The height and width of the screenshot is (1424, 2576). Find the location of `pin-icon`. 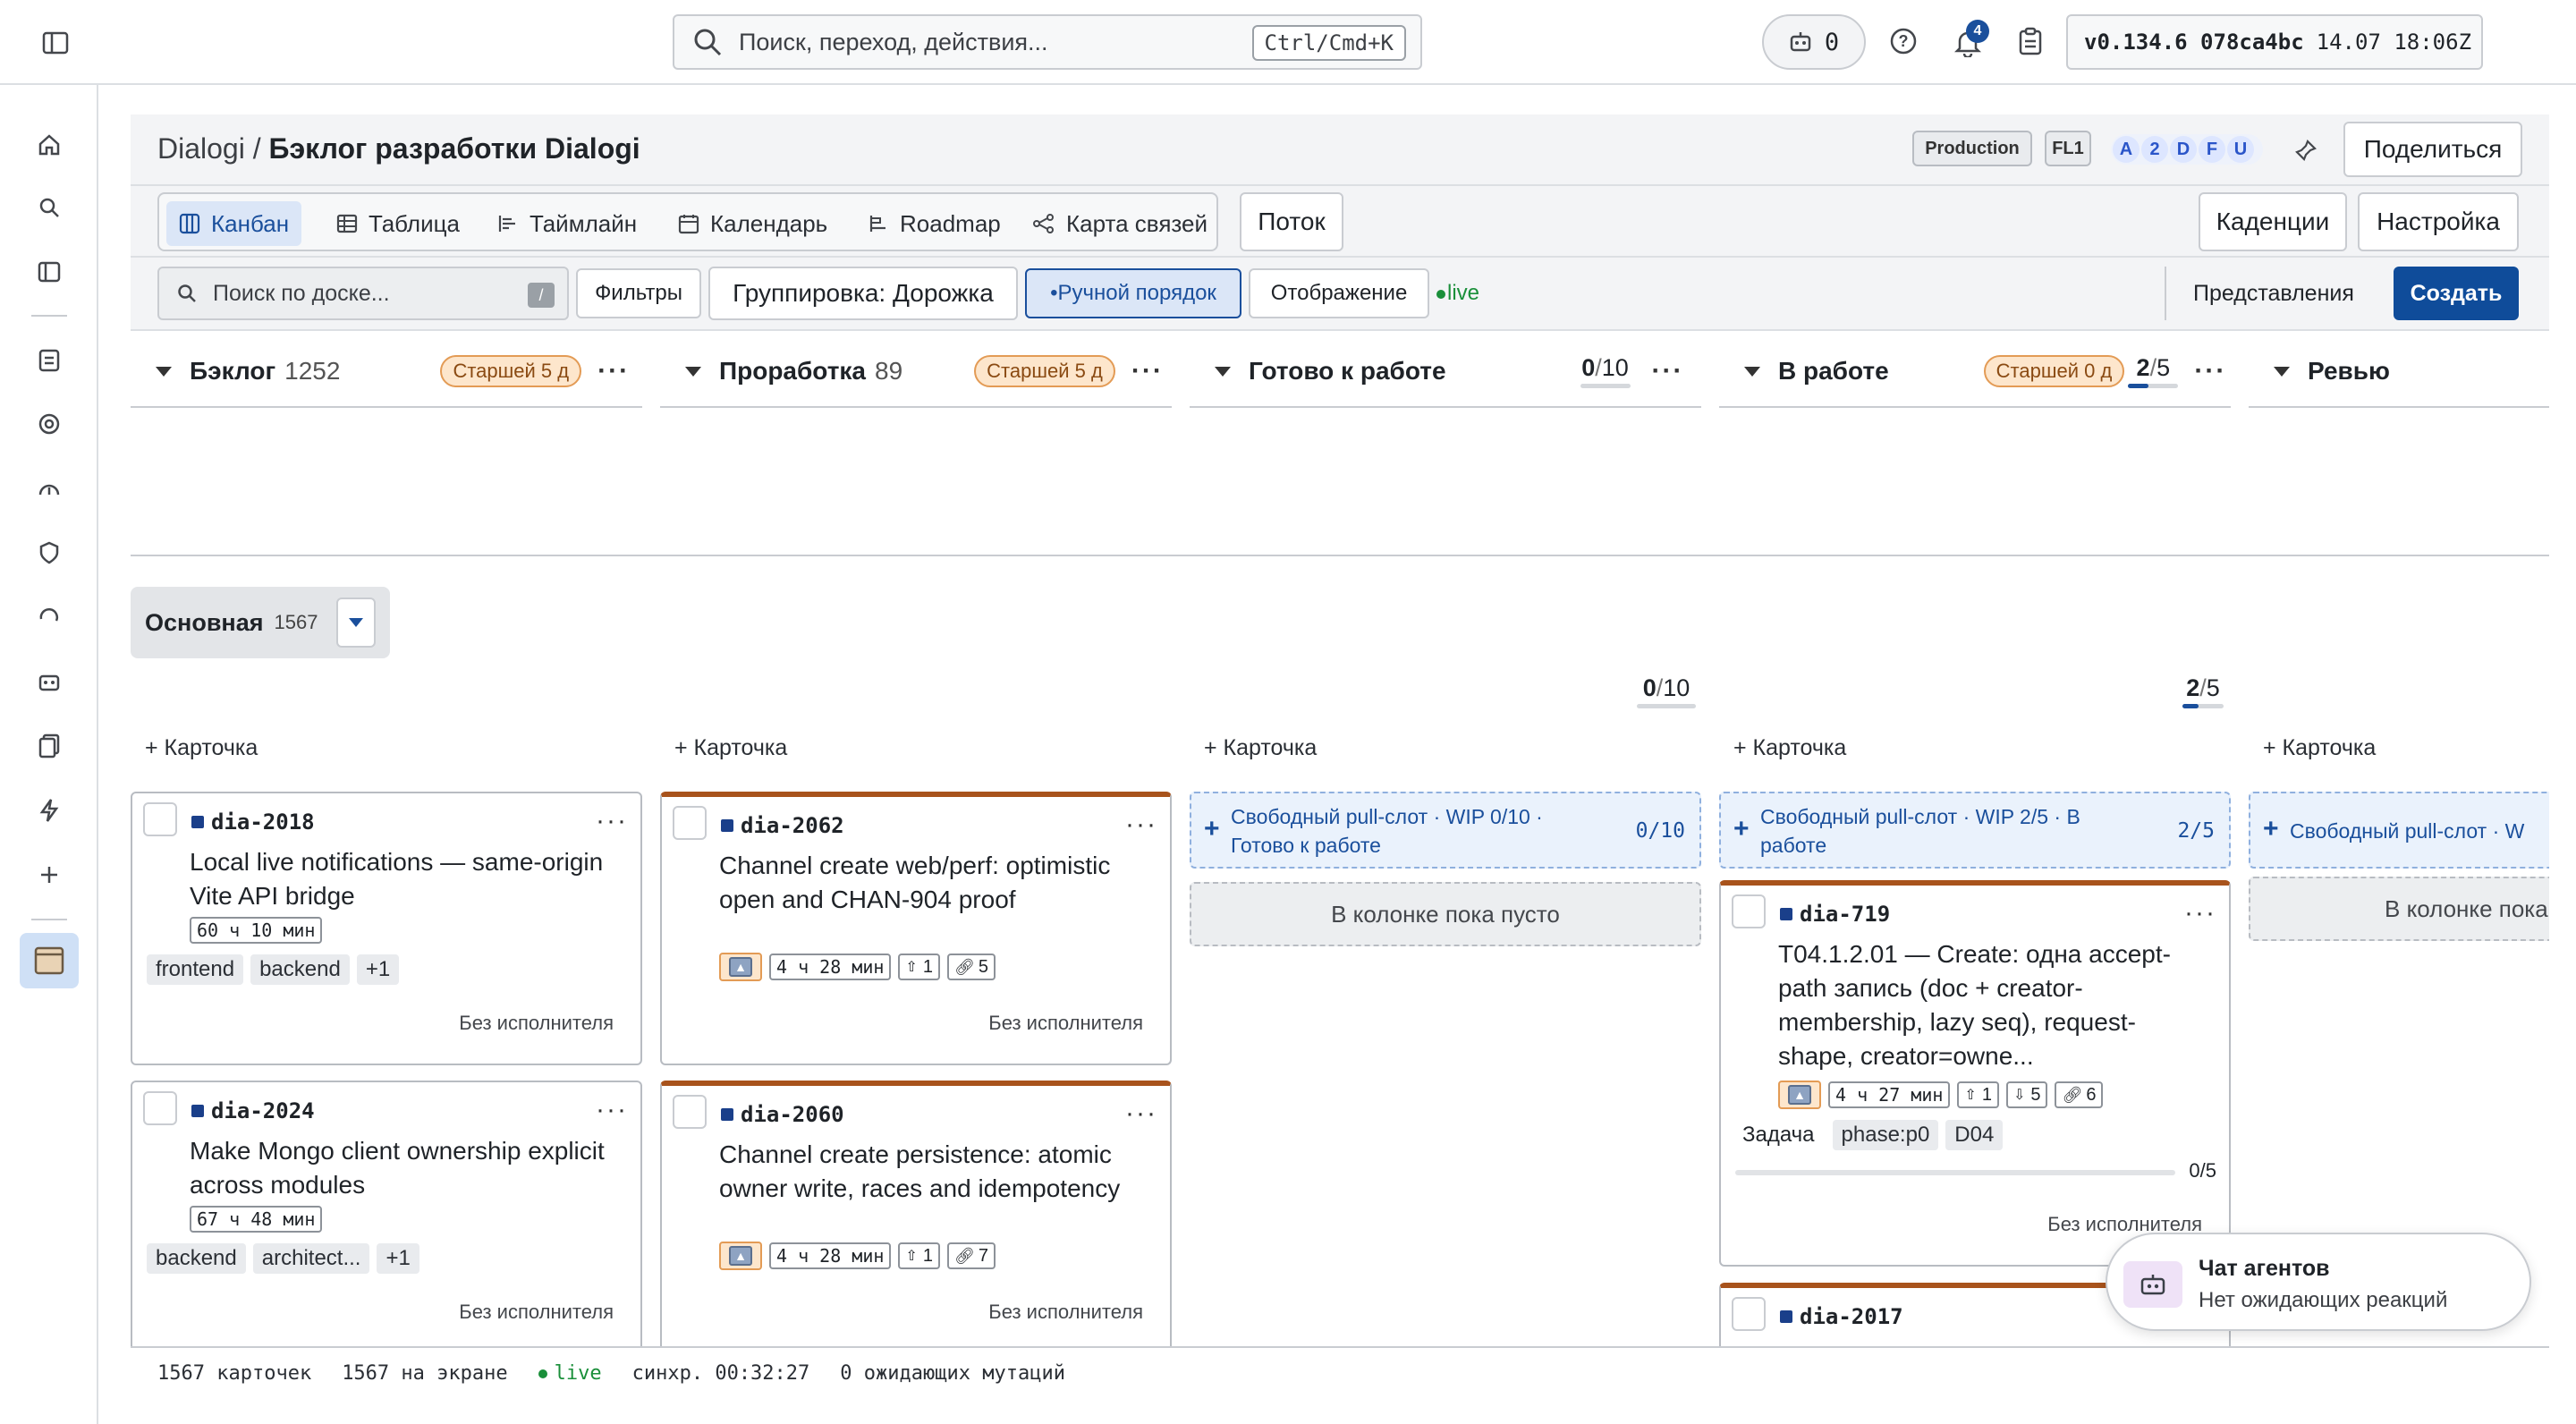

pin-icon is located at coordinates (2306, 150).